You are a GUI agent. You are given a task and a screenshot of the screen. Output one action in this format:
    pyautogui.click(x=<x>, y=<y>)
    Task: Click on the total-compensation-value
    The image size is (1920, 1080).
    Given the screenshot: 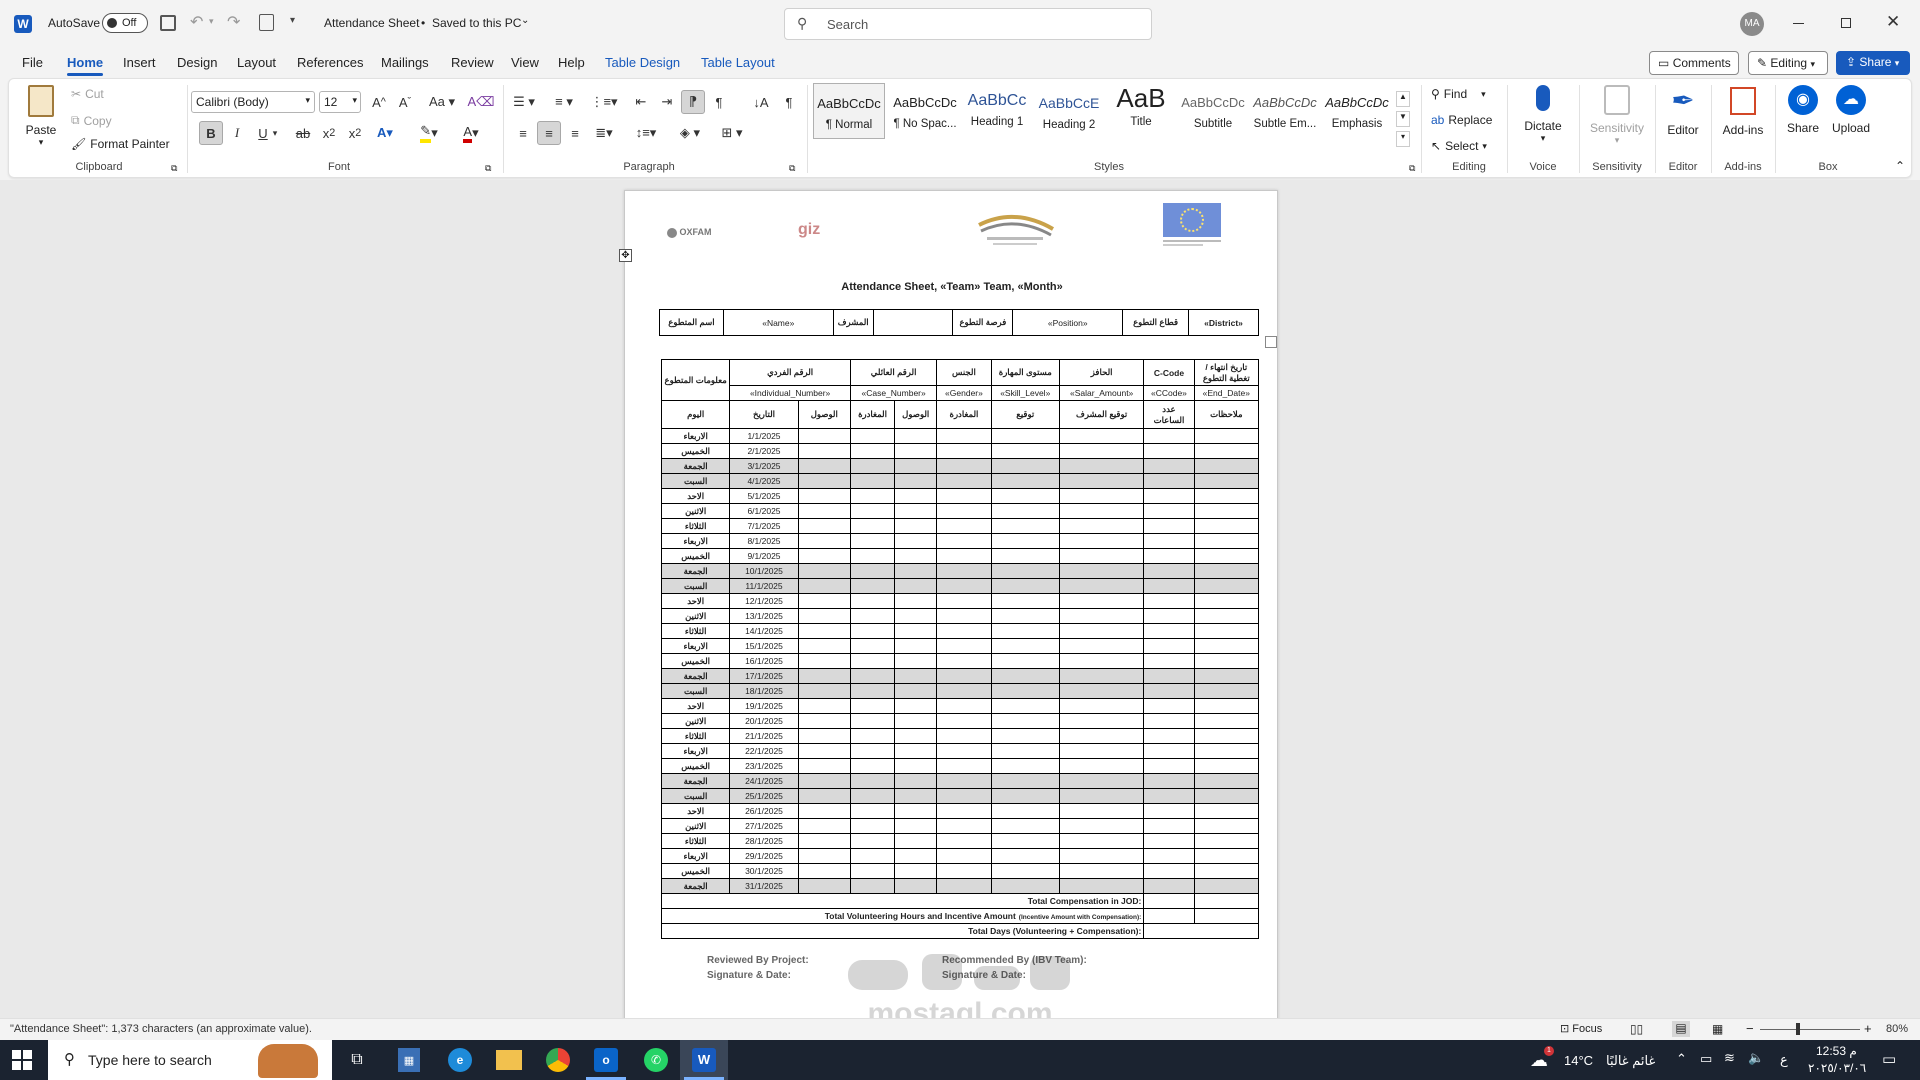 What is the action you would take?
    pyautogui.click(x=1169, y=901)
    